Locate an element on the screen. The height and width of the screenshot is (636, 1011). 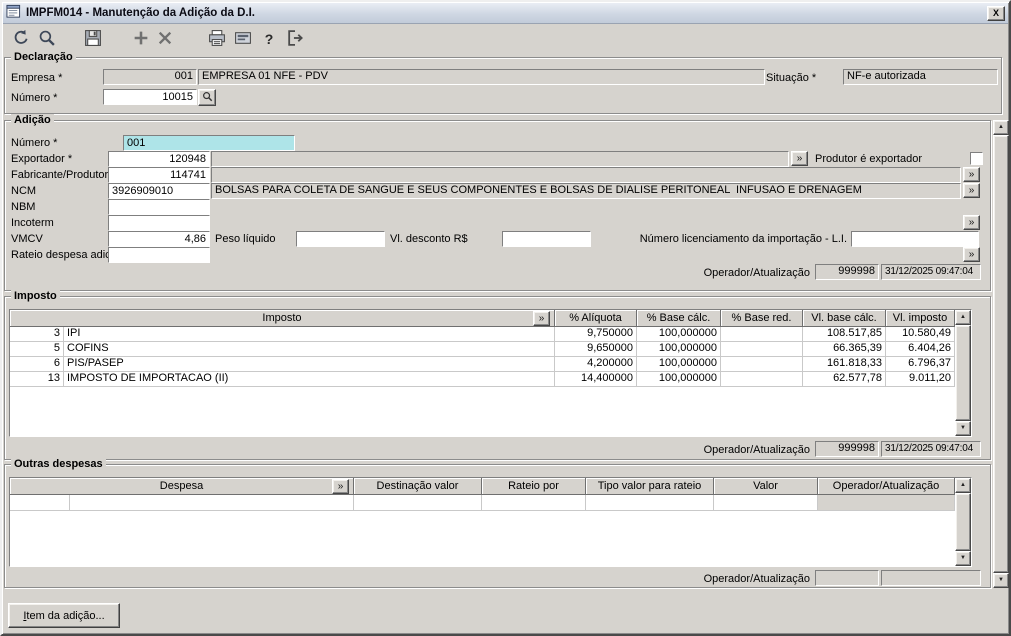
cell-destinacao is located at coordinates (418, 503).